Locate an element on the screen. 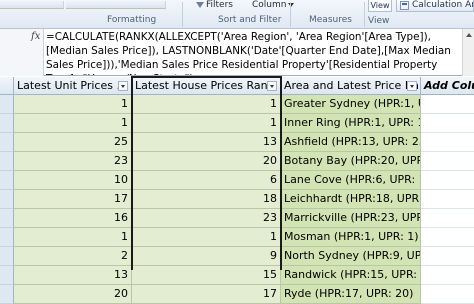  cell-latest-unit-price-rank: 23 is located at coordinates (73, 161).